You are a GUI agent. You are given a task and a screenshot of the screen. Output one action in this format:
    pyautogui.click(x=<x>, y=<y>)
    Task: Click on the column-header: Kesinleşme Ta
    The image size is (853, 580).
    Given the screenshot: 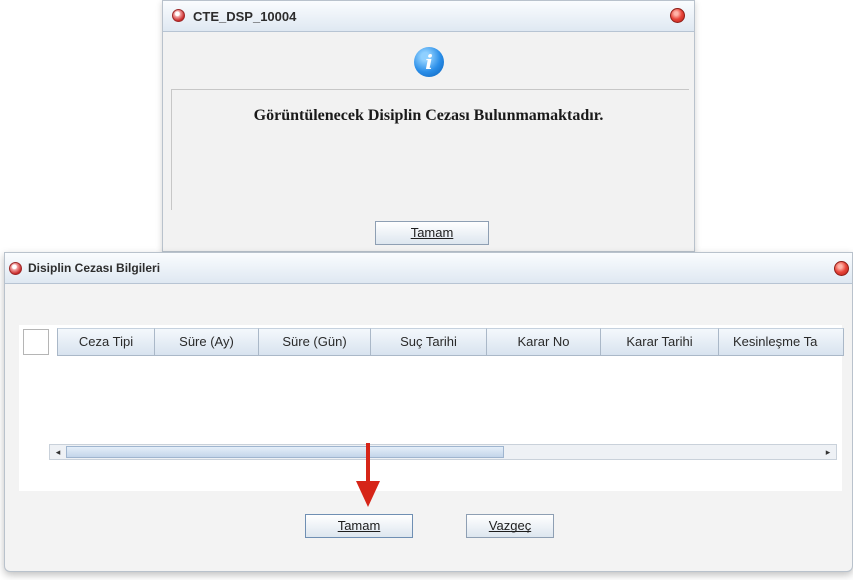 What is the action you would take?
    pyautogui.click(x=781, y=342)
    